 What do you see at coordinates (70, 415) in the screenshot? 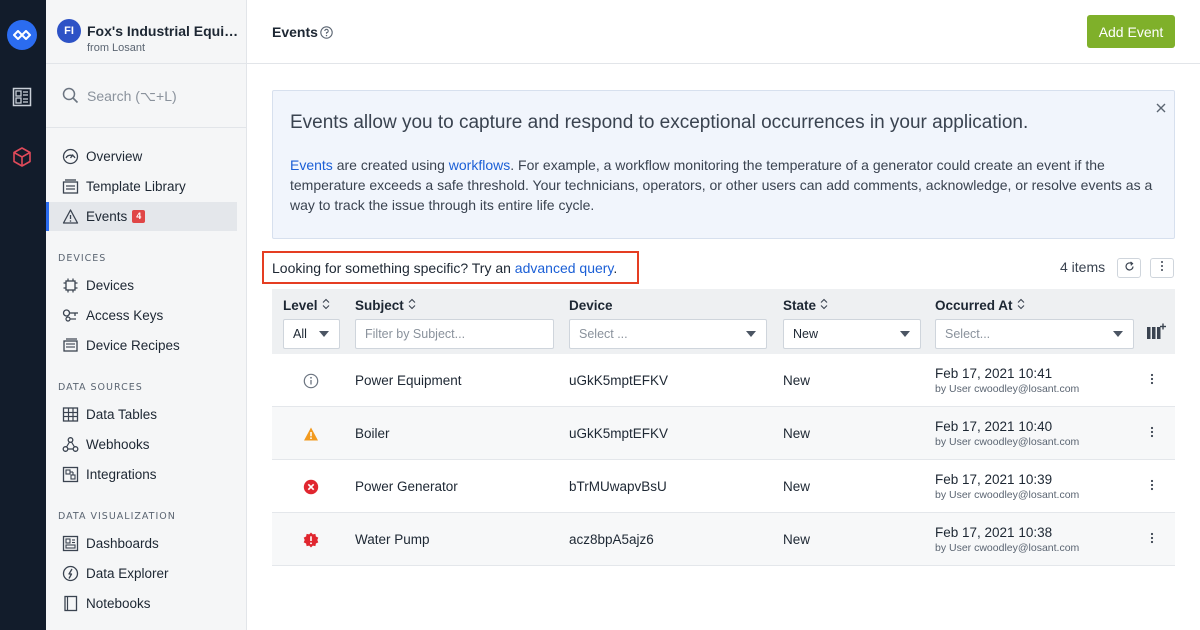
I see `table-icon` at bounding box center [70, 415].